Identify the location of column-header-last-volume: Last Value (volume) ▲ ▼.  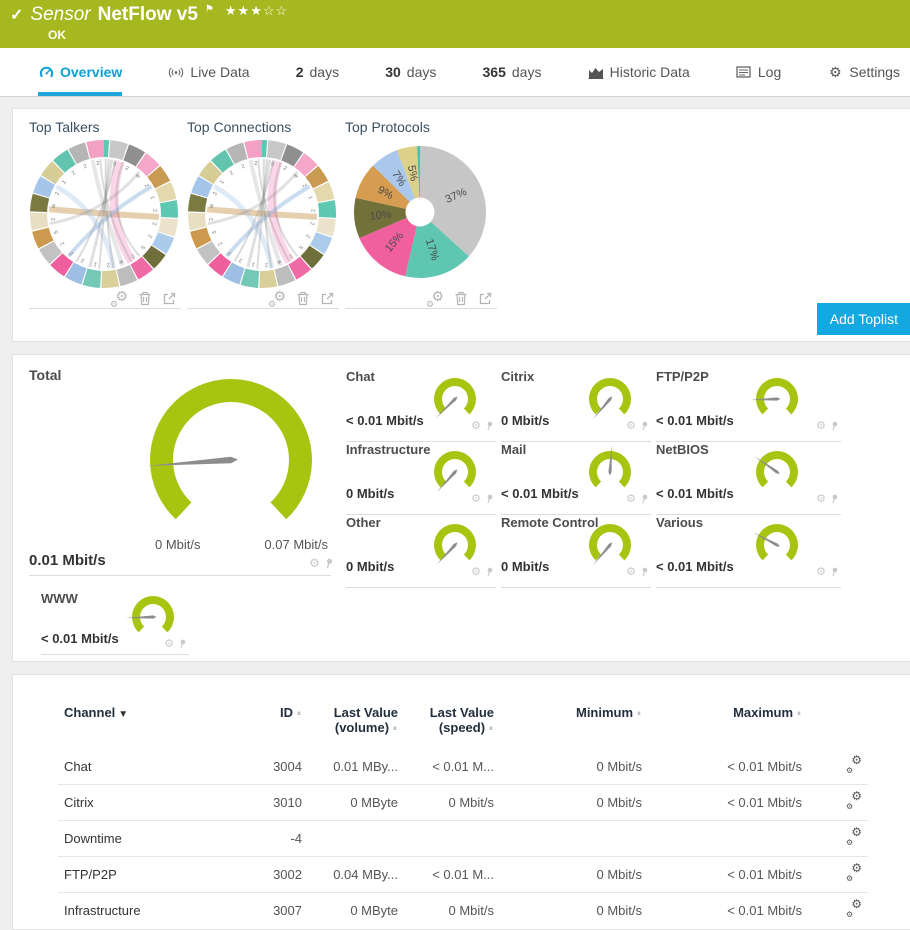
(356, 725).